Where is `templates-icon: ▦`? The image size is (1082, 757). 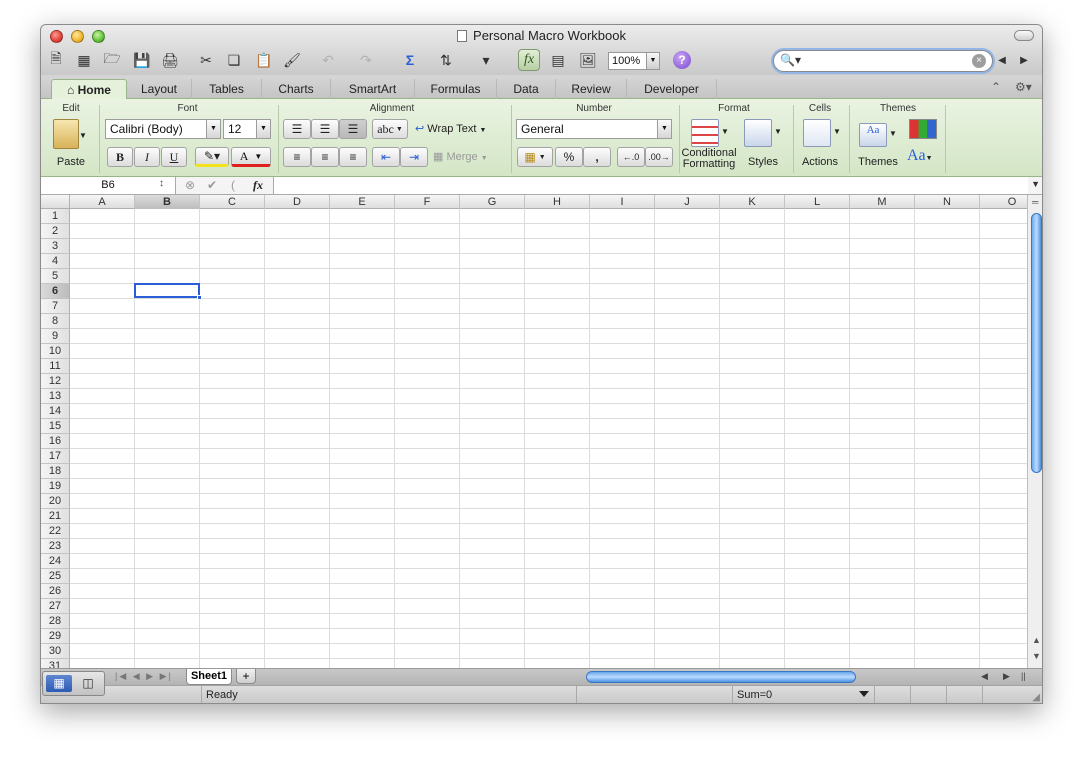 templates-icon: ▦ is located at coordinates (84, 60).